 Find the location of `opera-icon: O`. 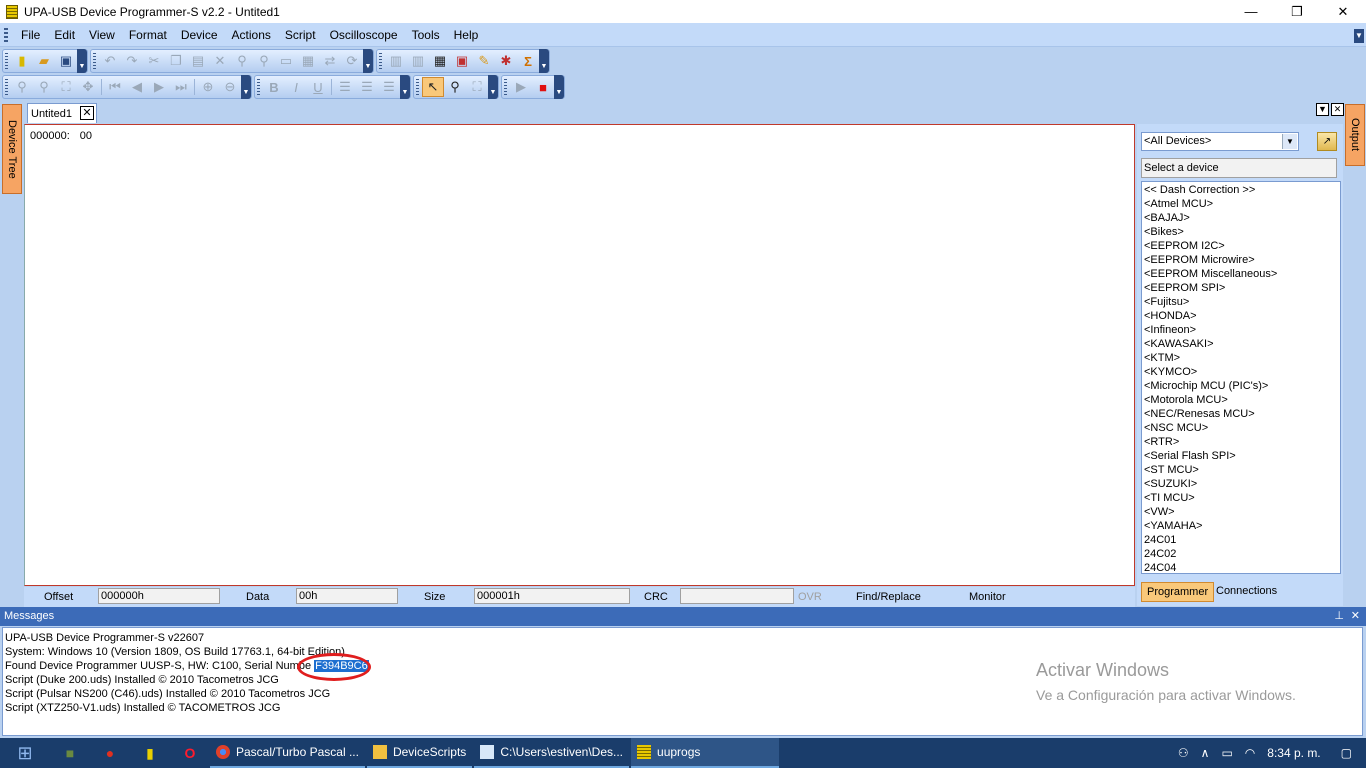

opera-icon: O is located at coordinates (190, 753).